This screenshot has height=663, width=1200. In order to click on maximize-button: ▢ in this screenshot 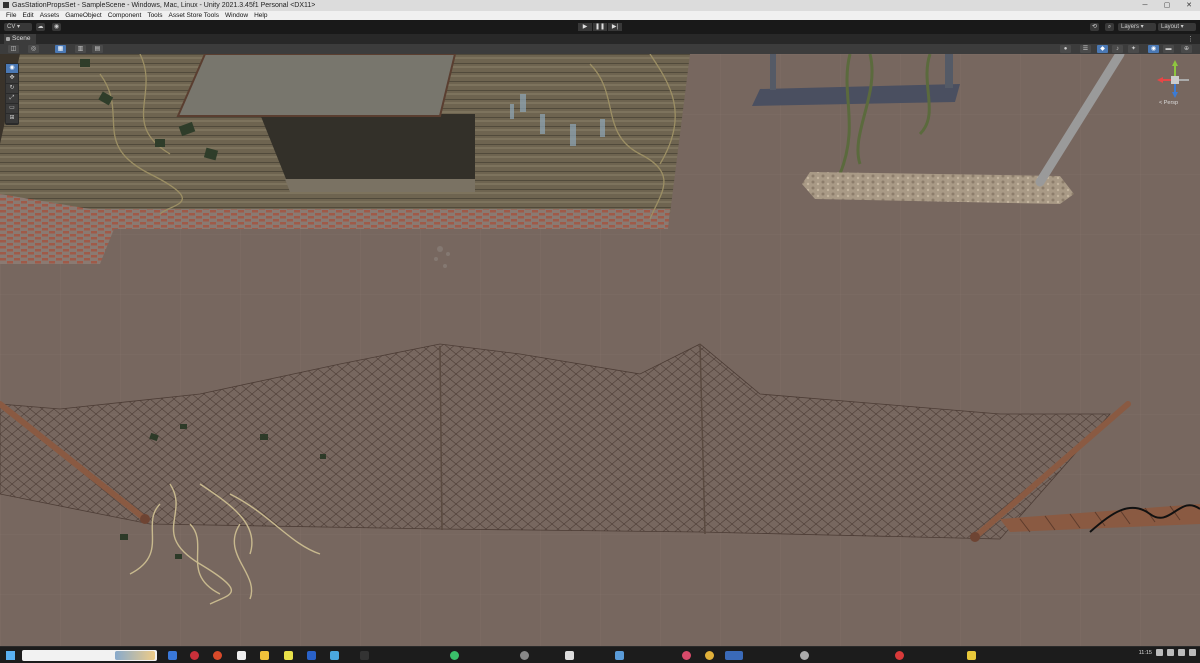, I will do `click(1167, 5)`.